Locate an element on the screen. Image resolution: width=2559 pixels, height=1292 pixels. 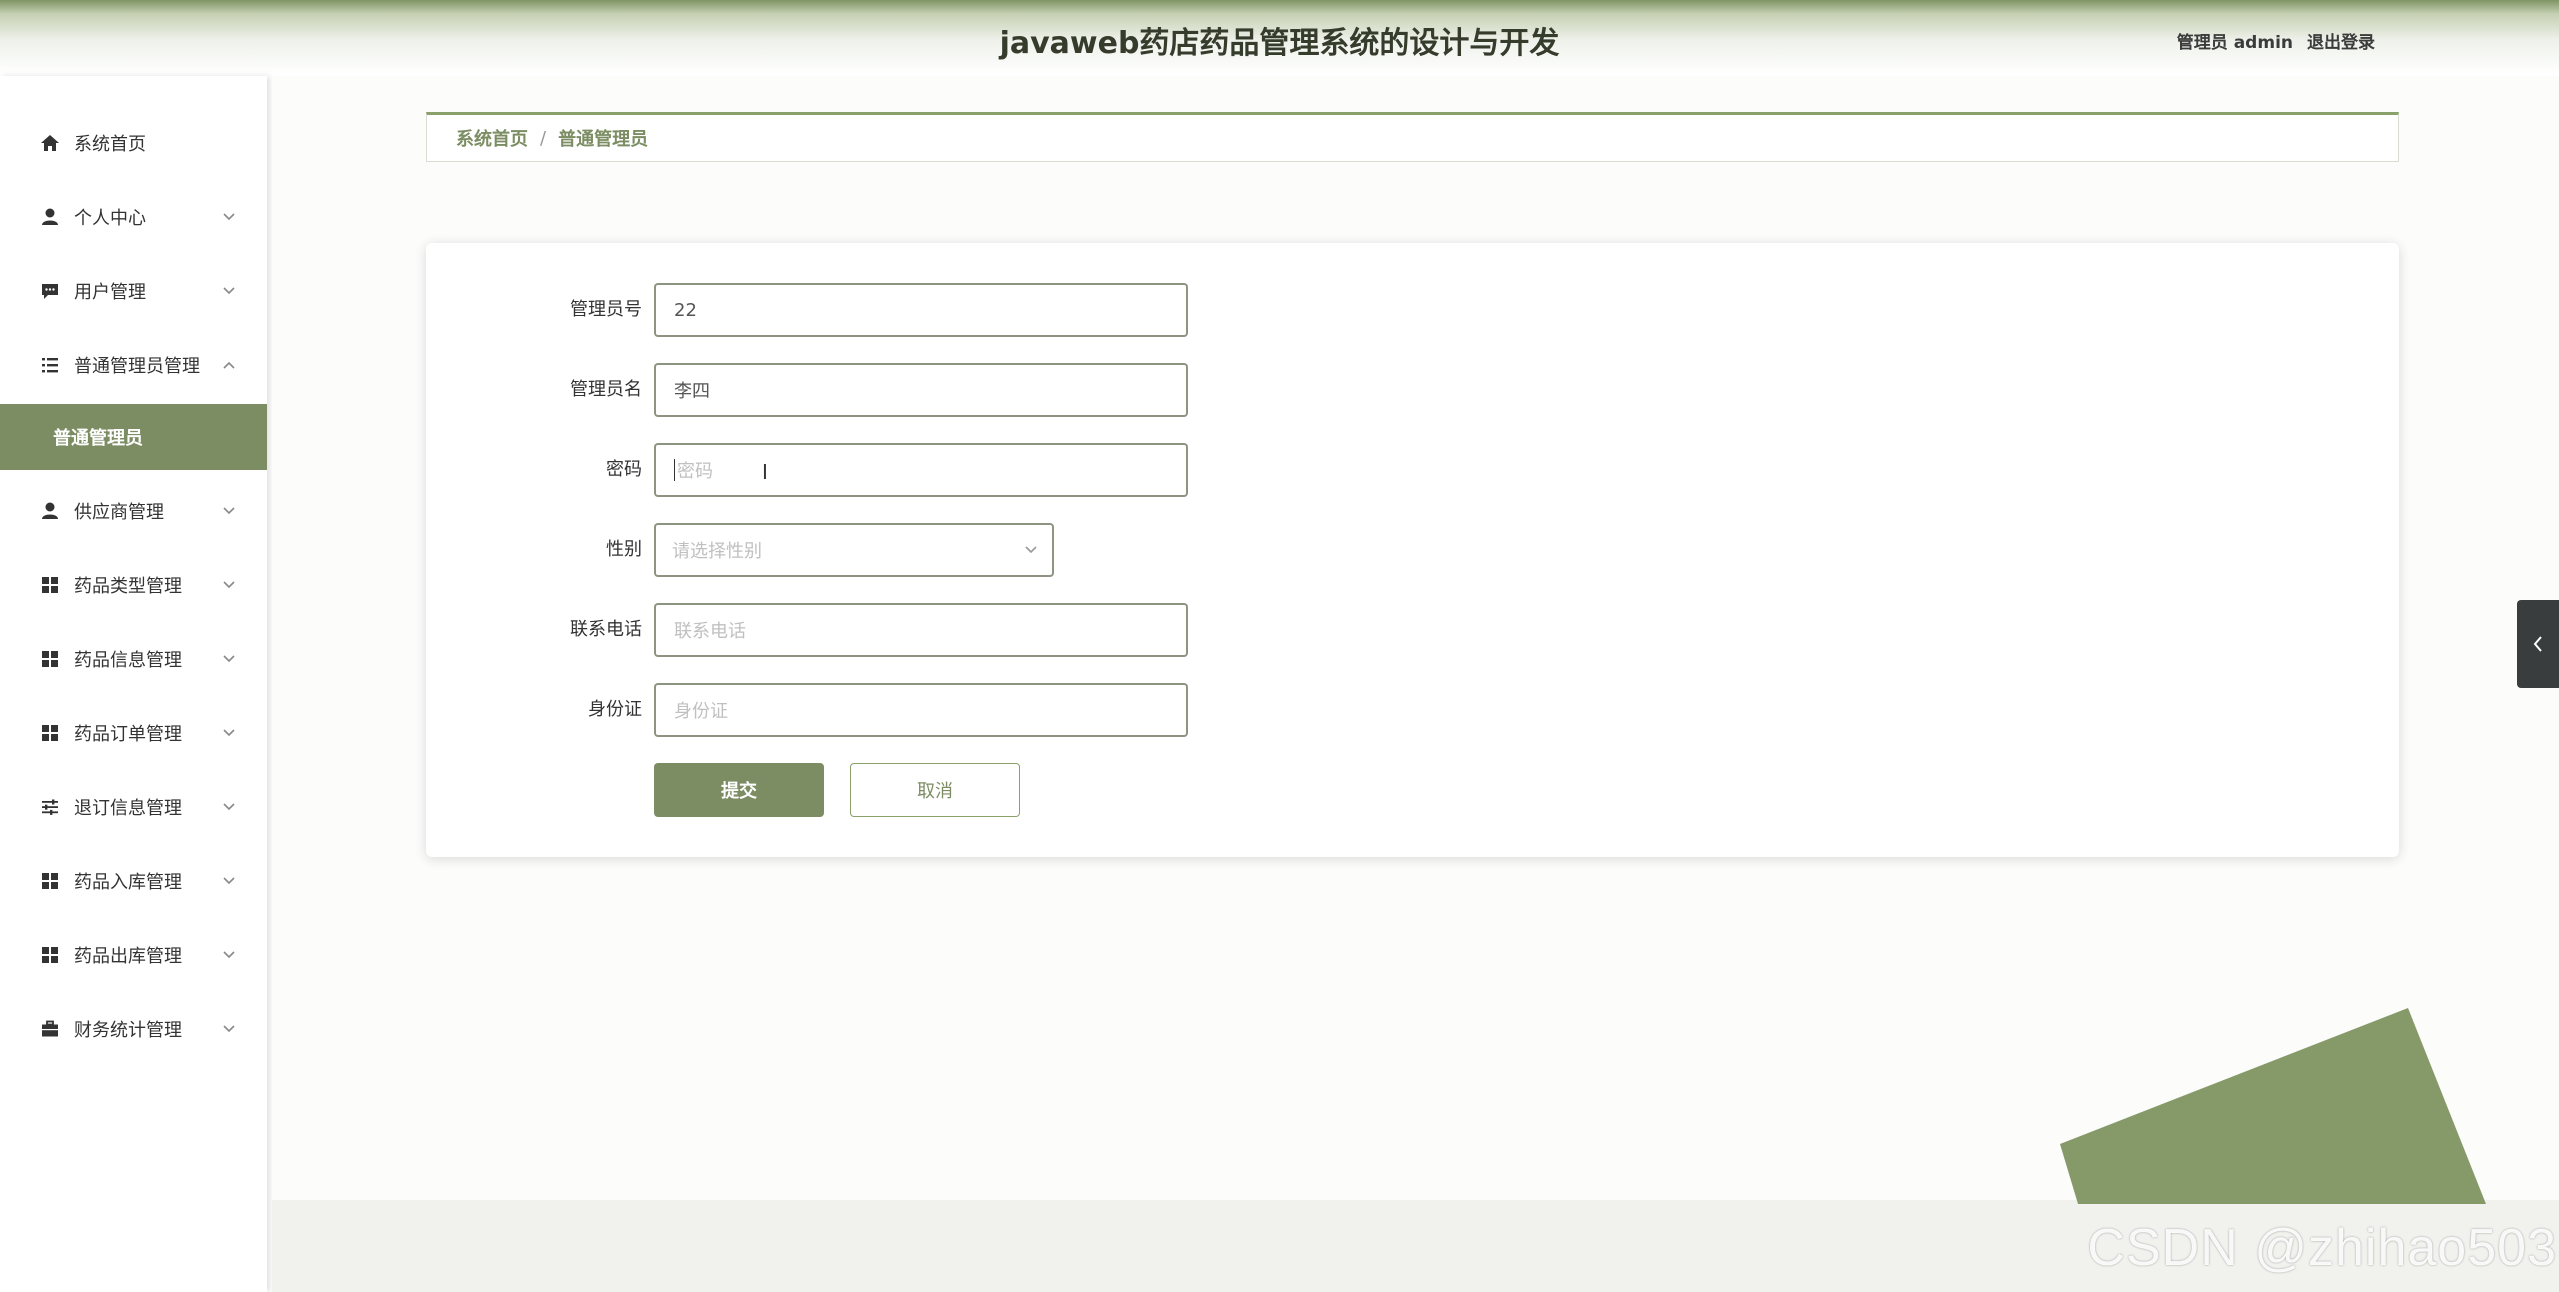
sidebar-item-cancellation-management: 退订信息管理 is located at coordinates (133, 807).